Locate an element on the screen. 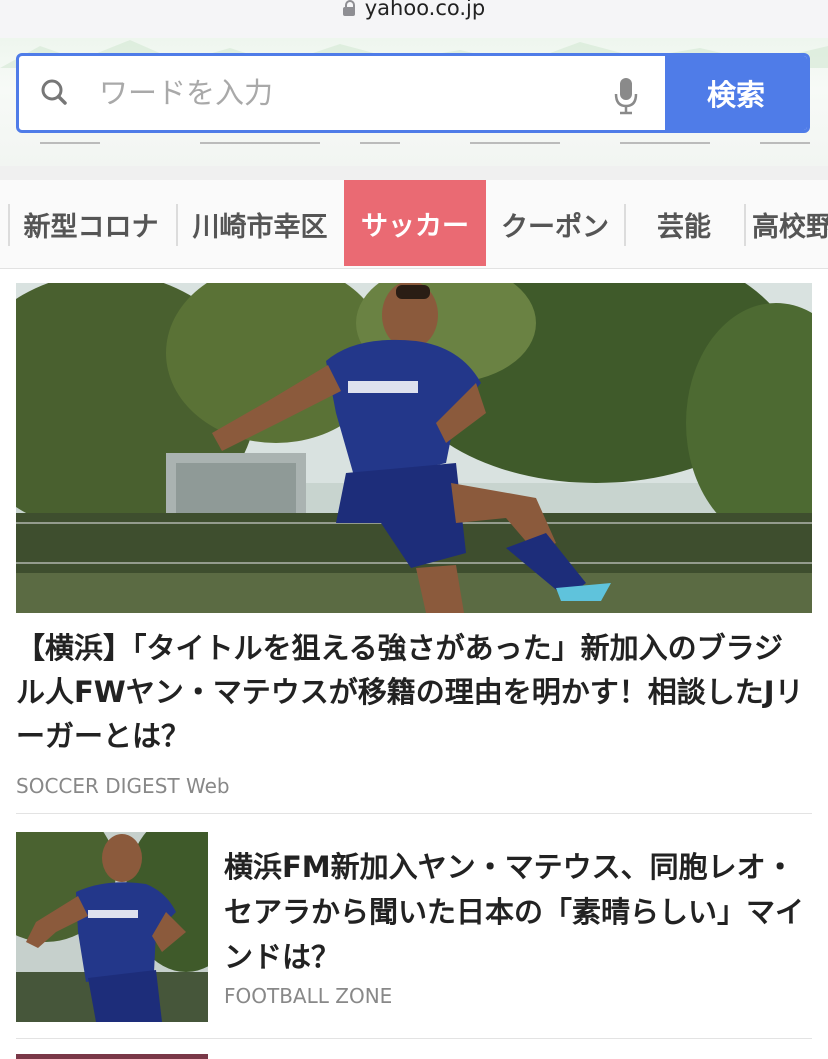 This screenshot has height=1059, width=828. search-header: 検索 is located at coordinates (414, 102).